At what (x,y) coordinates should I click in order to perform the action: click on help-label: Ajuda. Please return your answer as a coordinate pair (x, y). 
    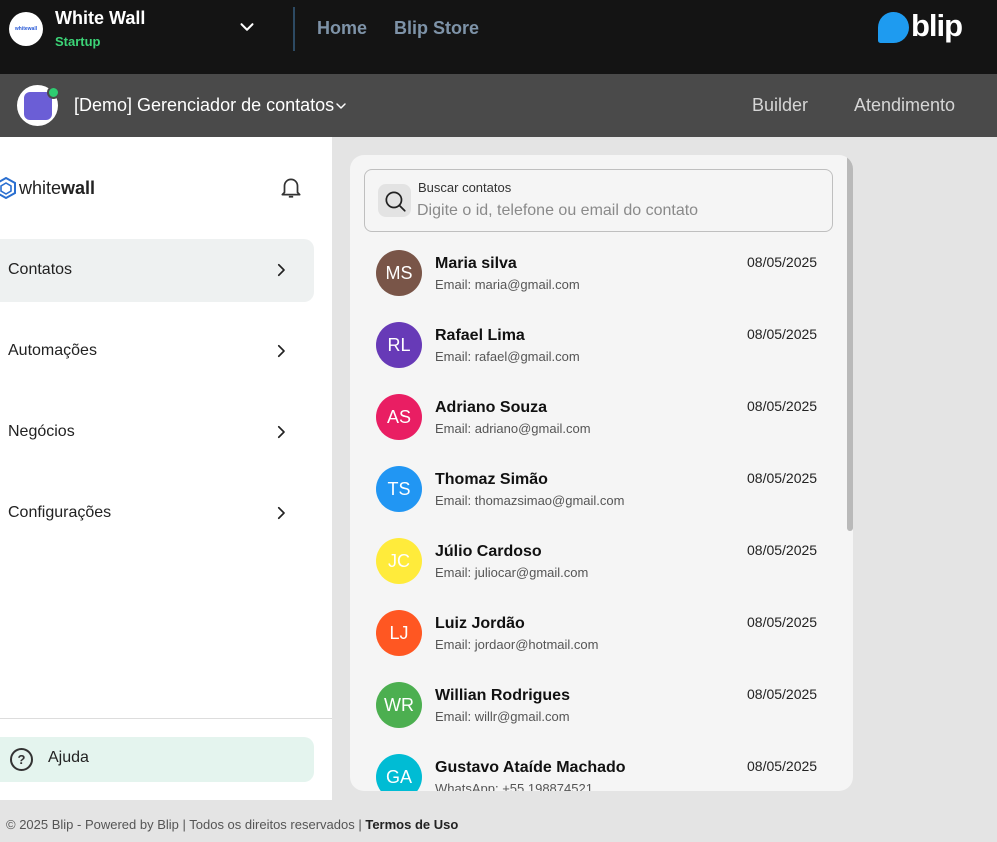
    Looking at the image, I should click on (68, 757).